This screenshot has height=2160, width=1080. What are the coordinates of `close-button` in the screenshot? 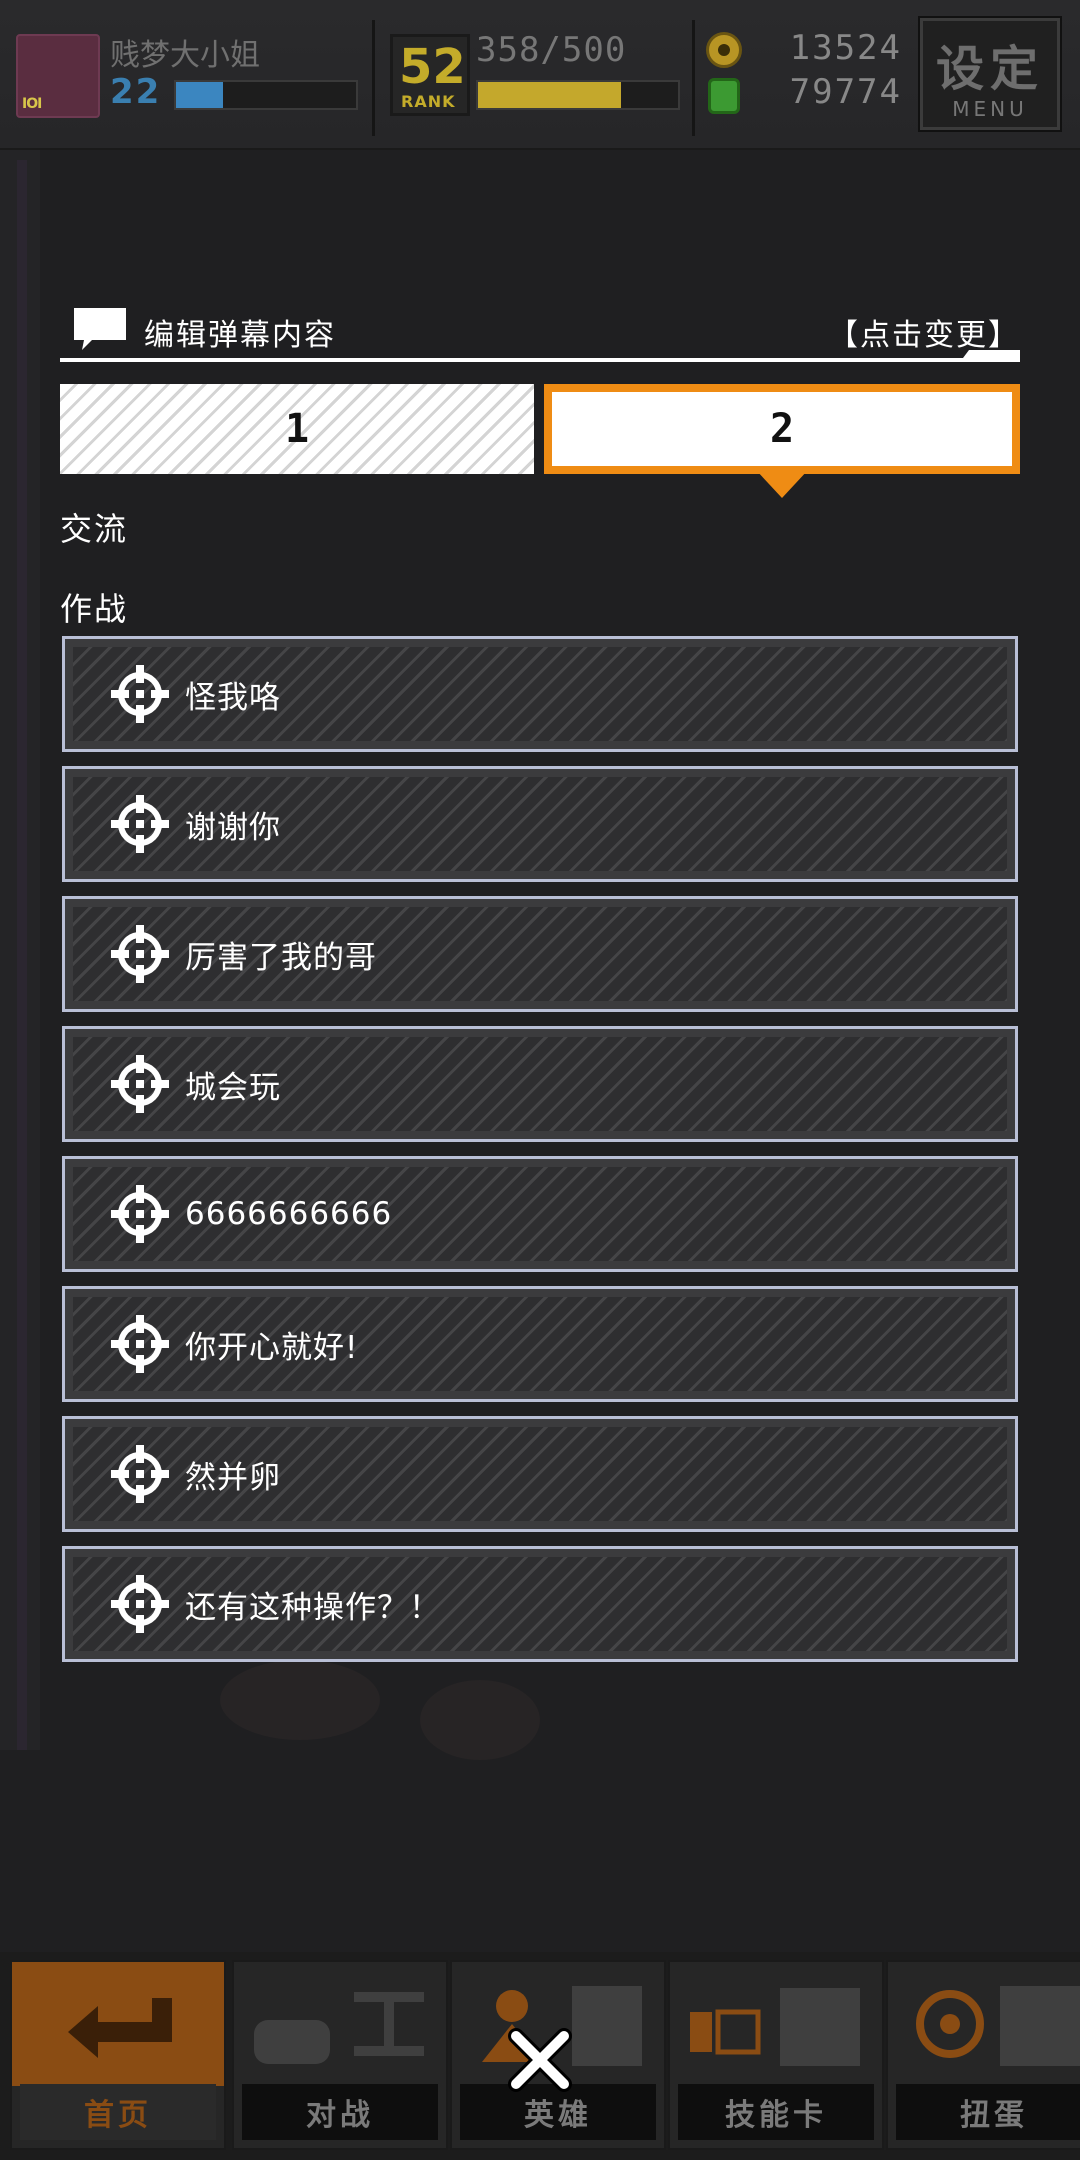 It's located at (540, 2060).